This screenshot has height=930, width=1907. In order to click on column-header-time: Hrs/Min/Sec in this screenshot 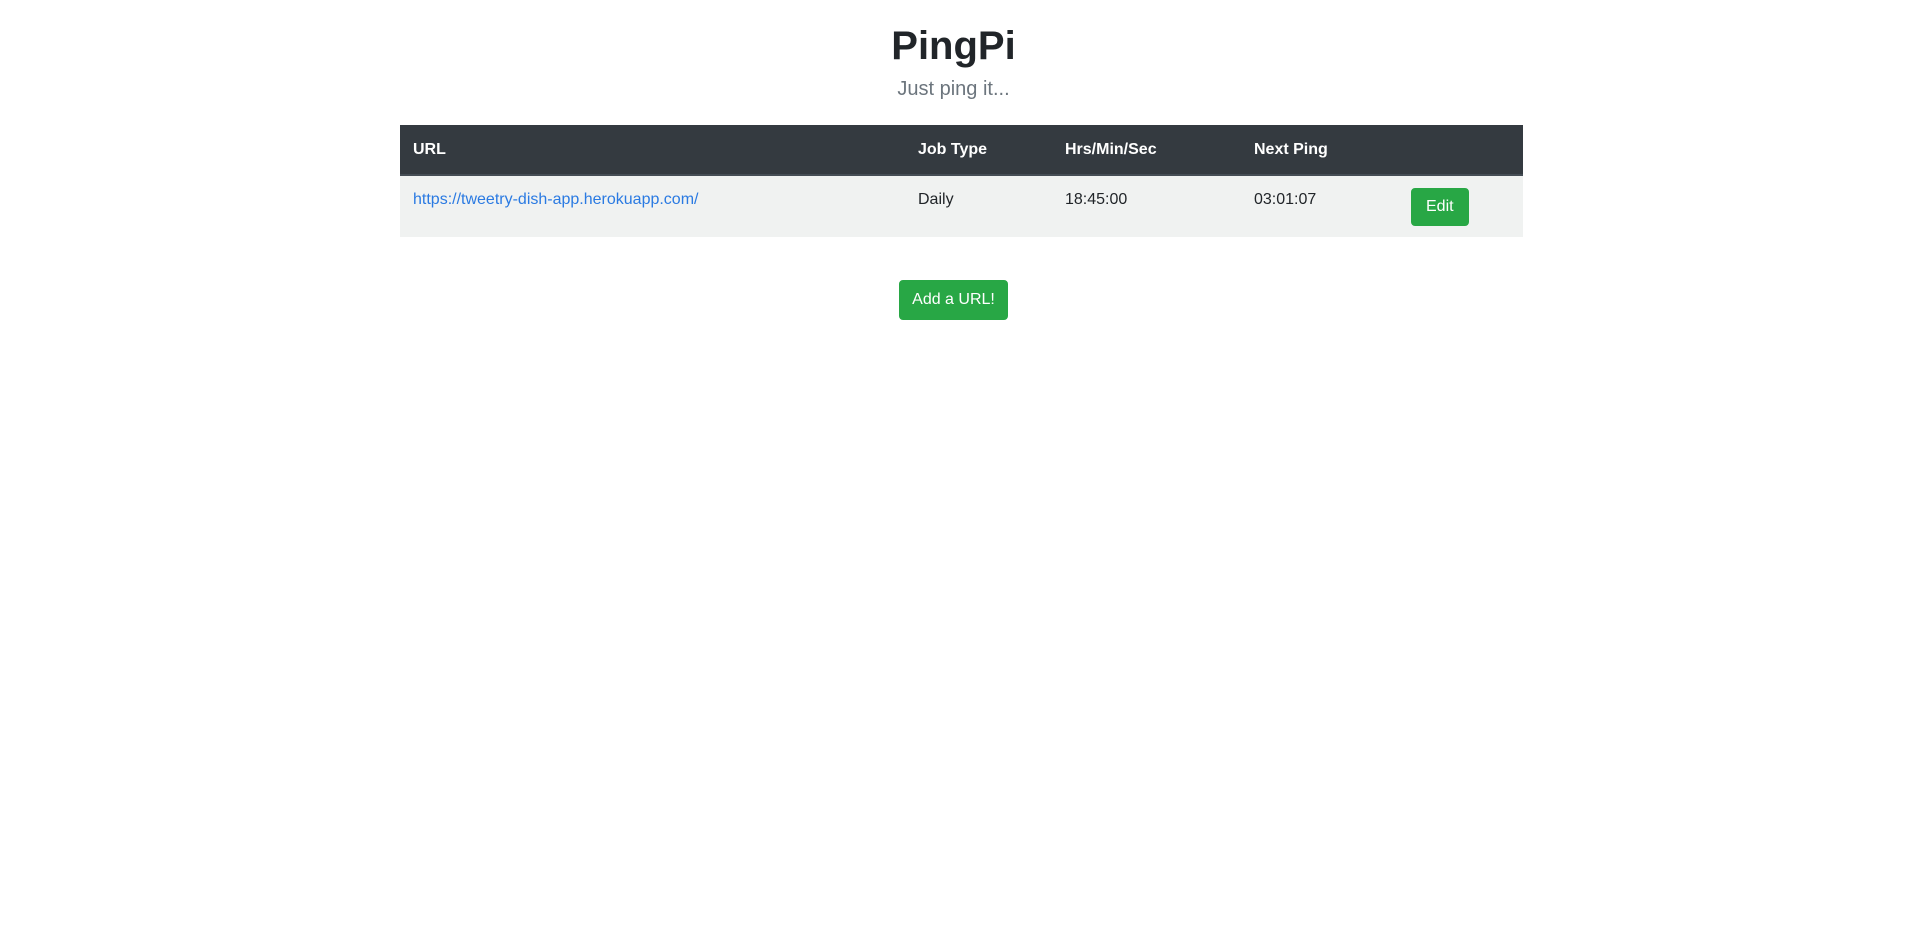, I will do `click(1146, 150)`.